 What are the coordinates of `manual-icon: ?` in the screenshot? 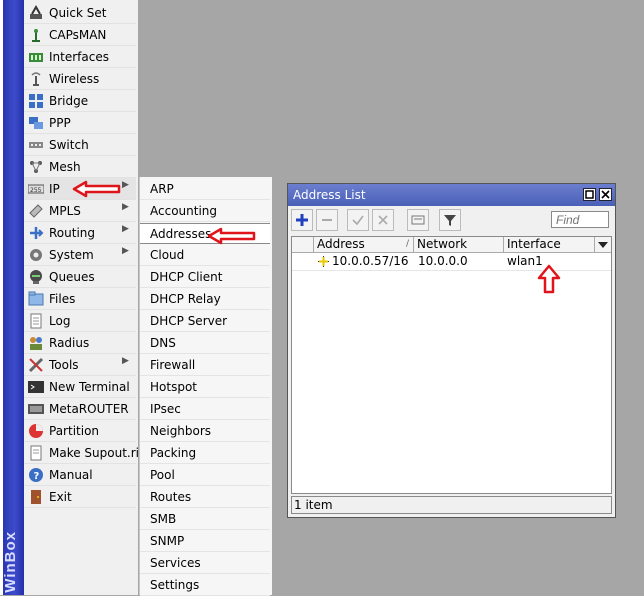 It's located at (36, 475).